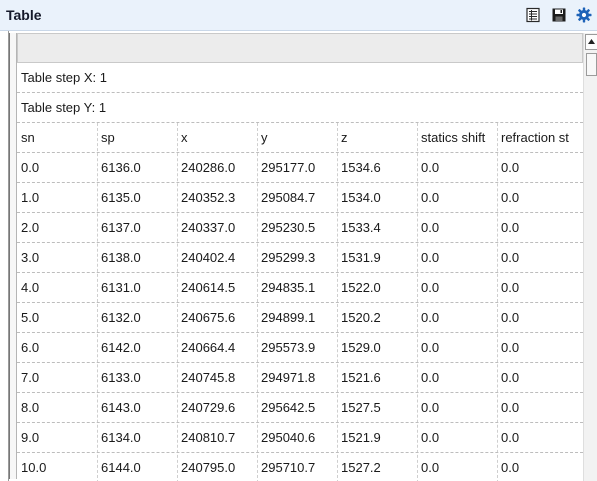  I want to click on table-cell-y: 295642.5, so click(288, 407).